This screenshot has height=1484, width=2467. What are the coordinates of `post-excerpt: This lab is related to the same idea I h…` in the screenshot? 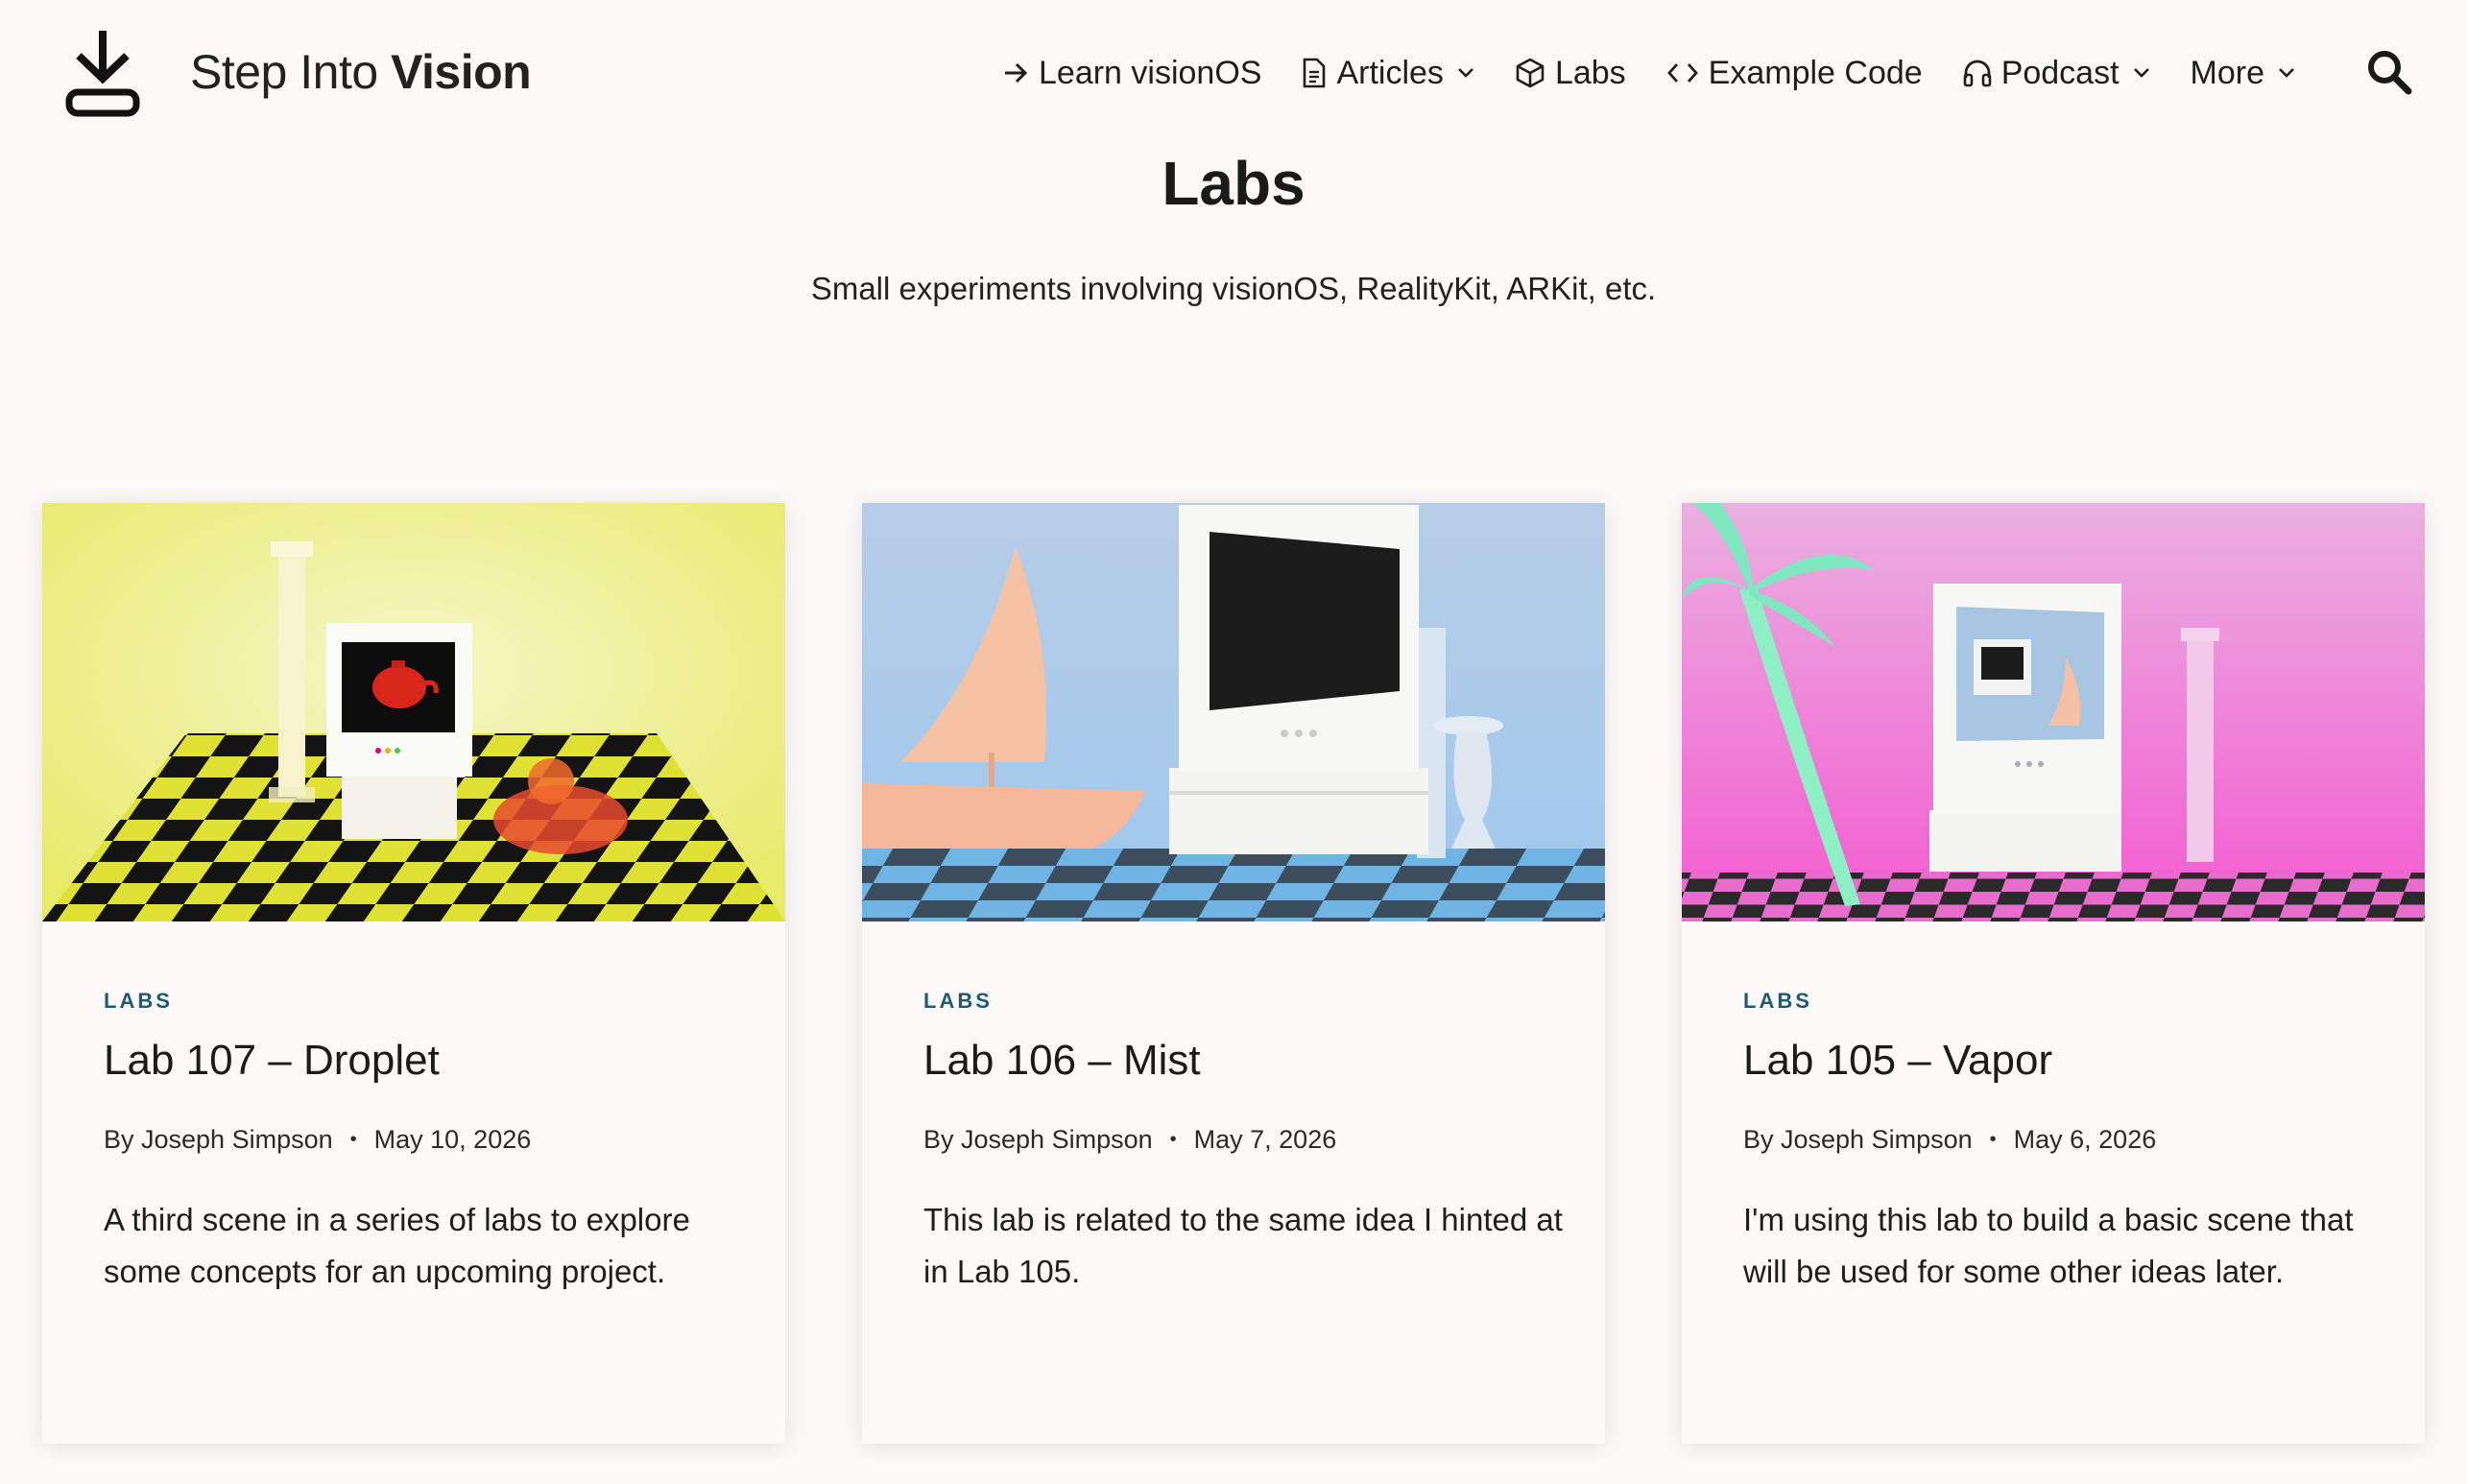 It's located at (1243, 1245).